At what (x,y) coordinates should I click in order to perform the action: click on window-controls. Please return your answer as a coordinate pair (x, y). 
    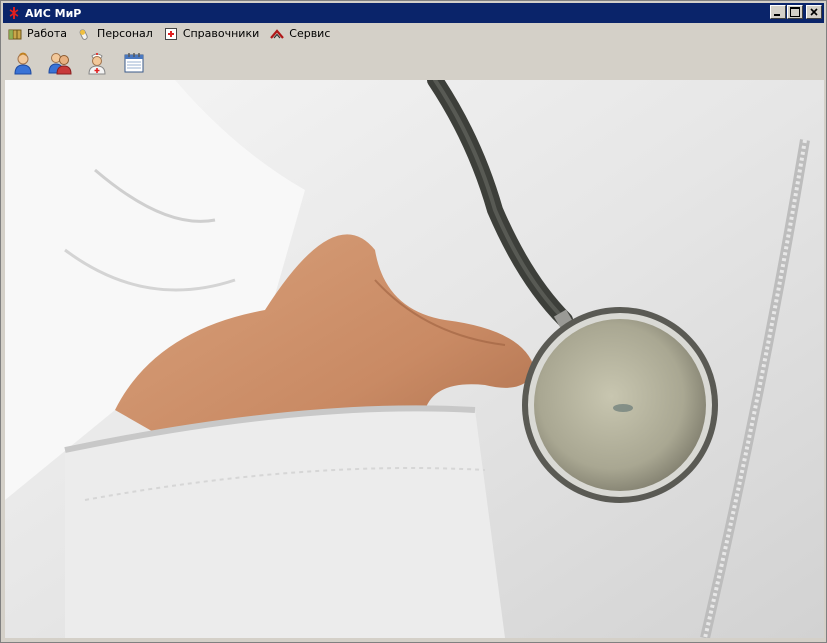
    Looking at the image, I should click on (795, 12).